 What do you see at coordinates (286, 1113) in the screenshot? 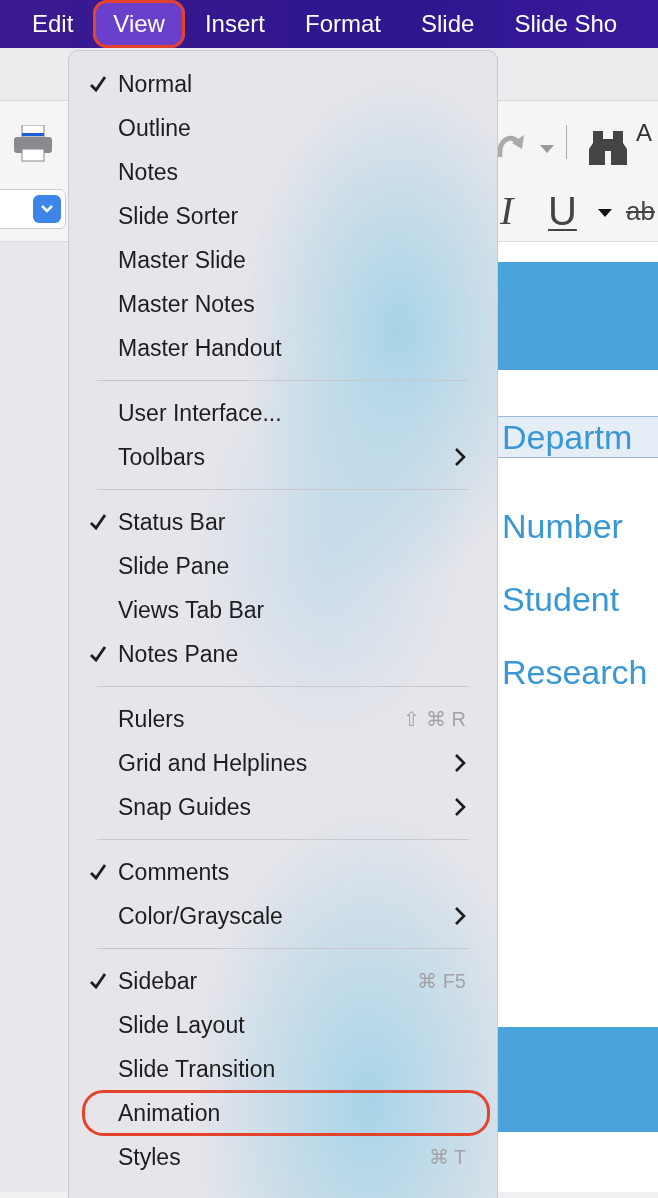
I see `menu-item: Animation` at bounding box center [286, 1113].